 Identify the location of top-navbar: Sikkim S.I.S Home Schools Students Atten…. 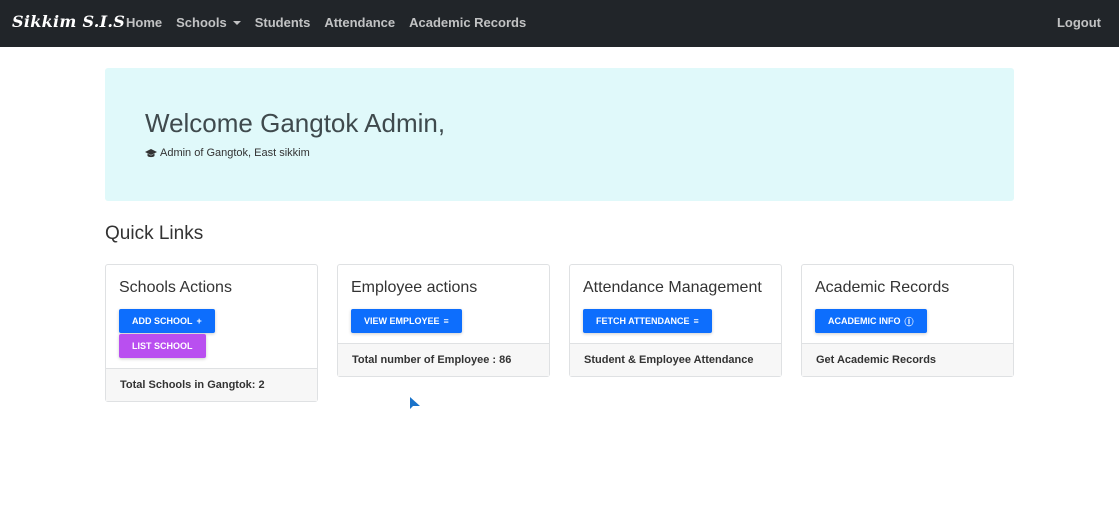
(559, 23).